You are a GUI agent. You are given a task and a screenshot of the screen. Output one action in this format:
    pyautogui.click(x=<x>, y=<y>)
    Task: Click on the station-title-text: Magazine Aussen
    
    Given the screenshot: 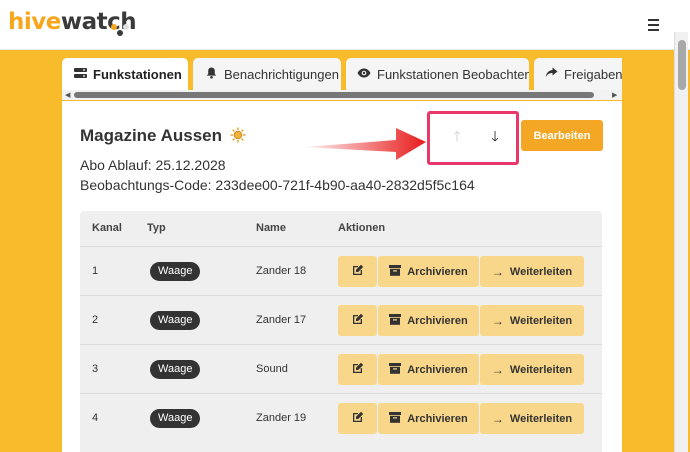 What is the action you would take?
    pyautogui.click(x=151, y=135)
    